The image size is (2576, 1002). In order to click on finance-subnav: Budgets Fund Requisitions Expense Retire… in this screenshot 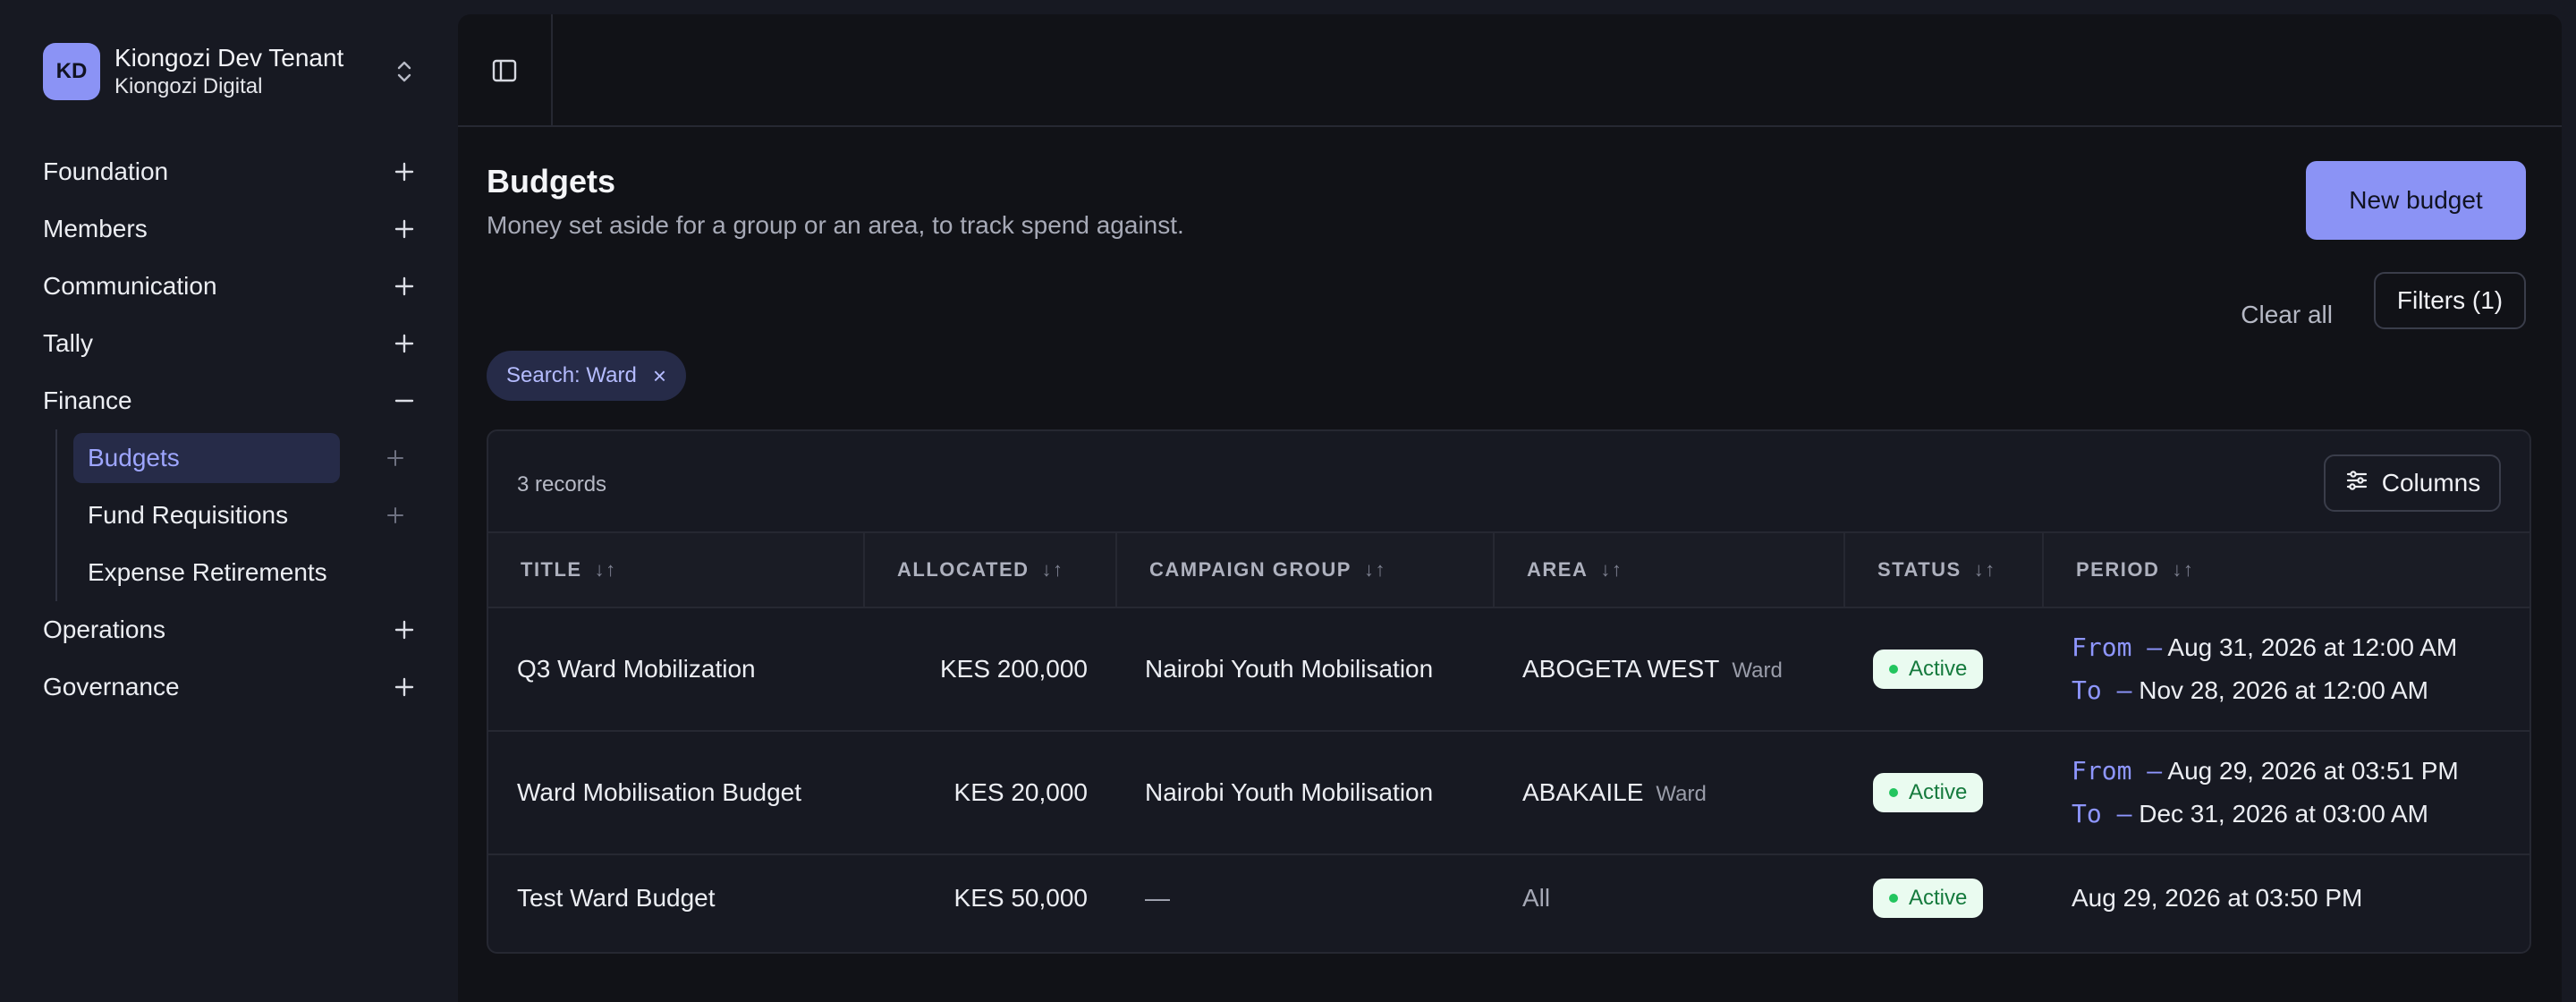, I will do `click(237, 515)`.